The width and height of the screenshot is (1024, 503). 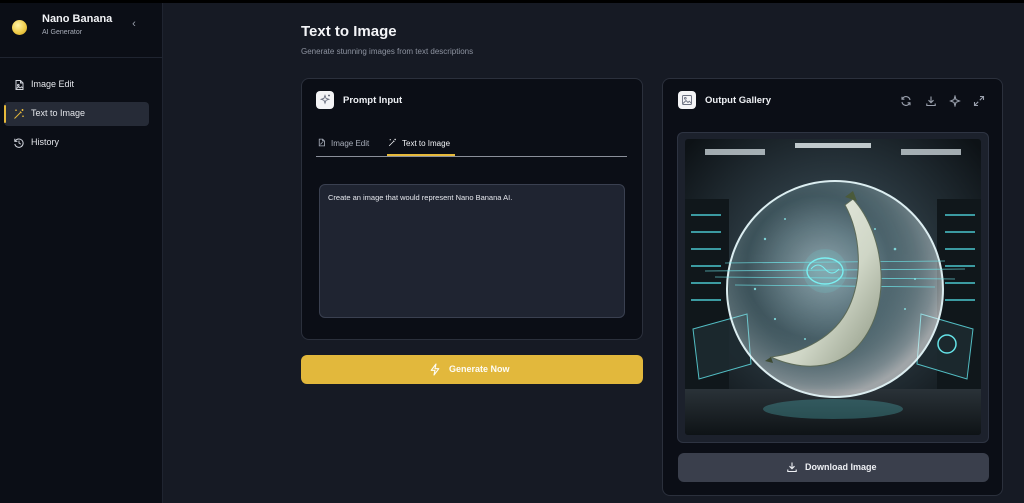 I want to click on sidebar-item-text-to-image: Text to Image, so click(x=76, y=114).